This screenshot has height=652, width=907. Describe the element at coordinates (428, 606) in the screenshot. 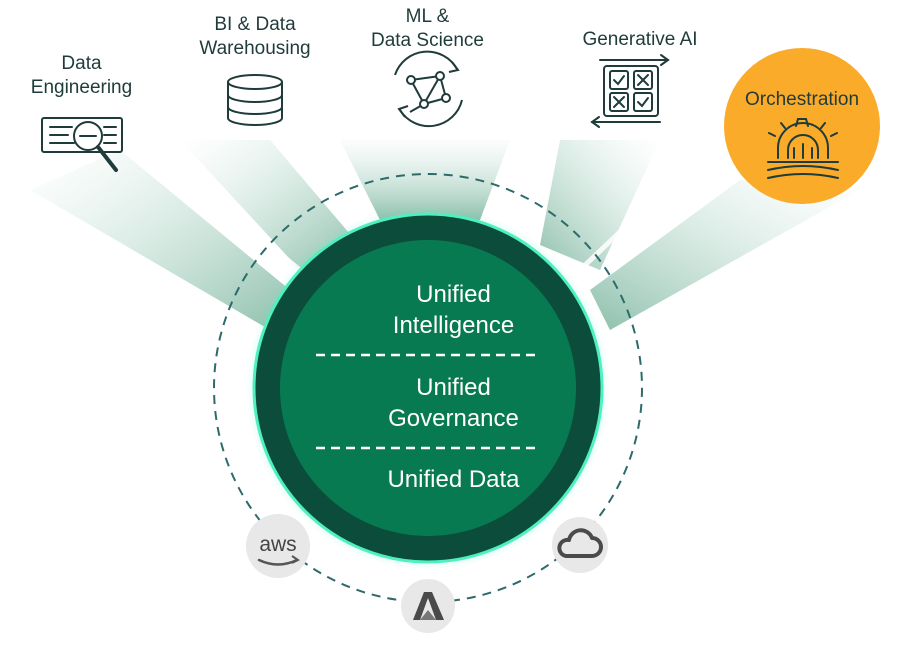

I see `azure-badge` at that location.